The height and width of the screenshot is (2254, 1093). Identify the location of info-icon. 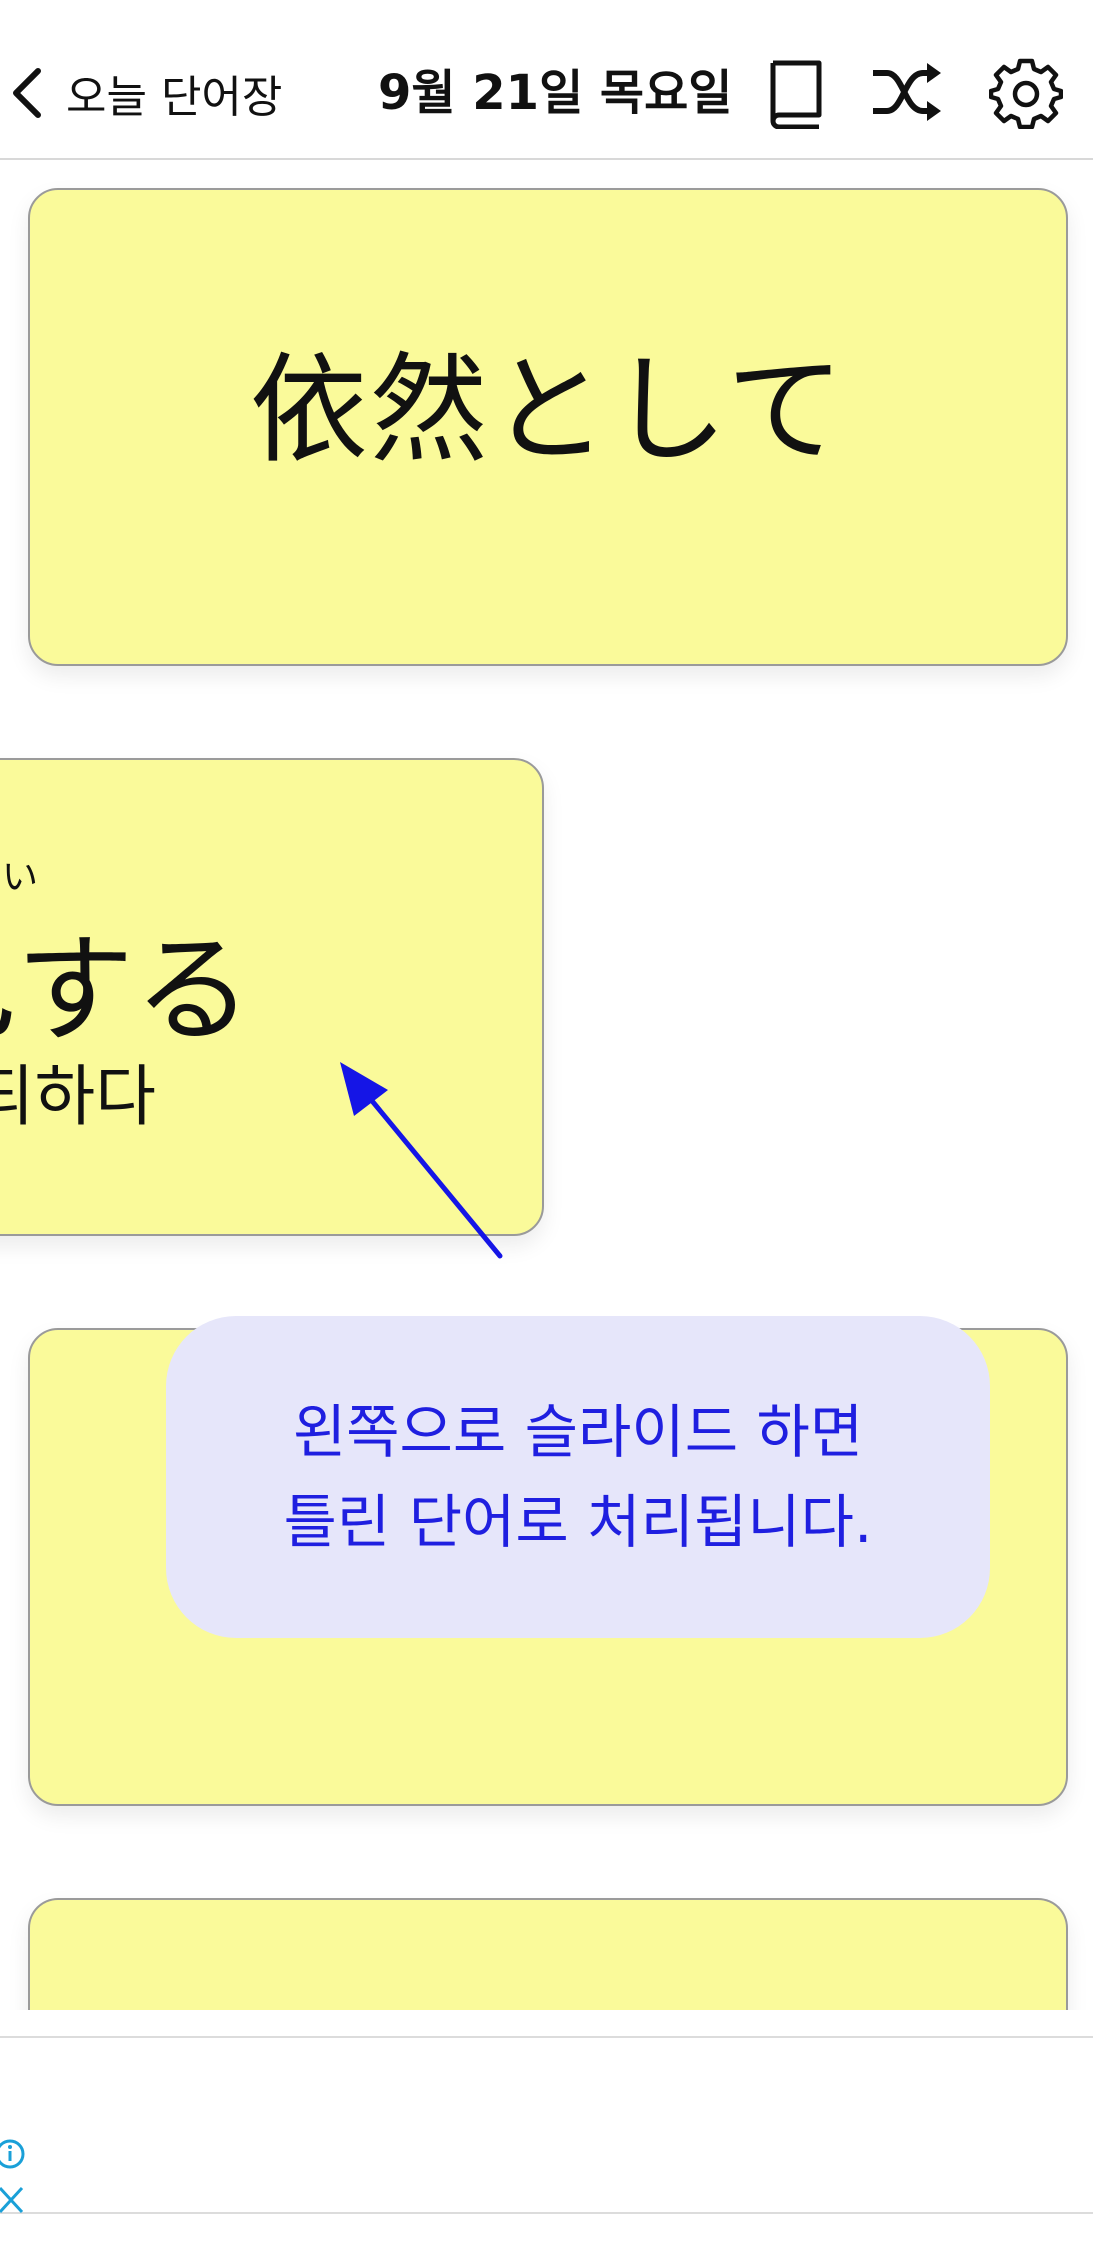
(14, 2154).